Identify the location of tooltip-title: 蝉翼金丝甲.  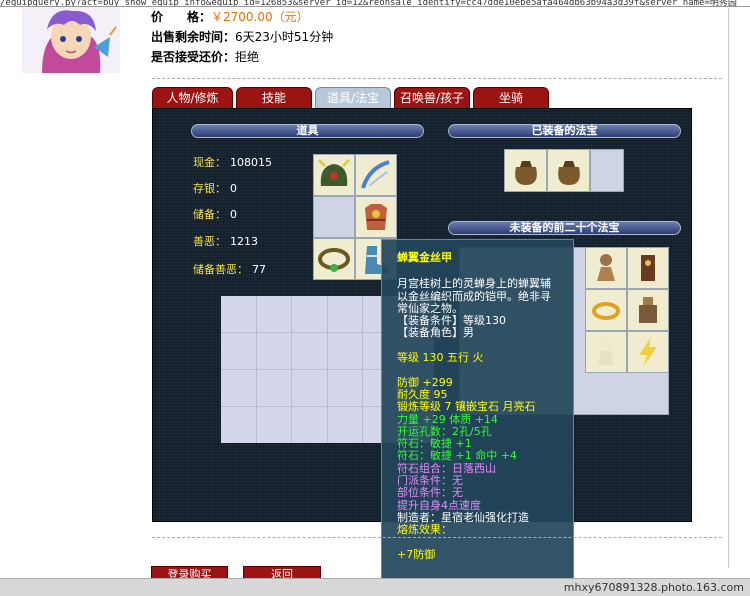
(424, 257).